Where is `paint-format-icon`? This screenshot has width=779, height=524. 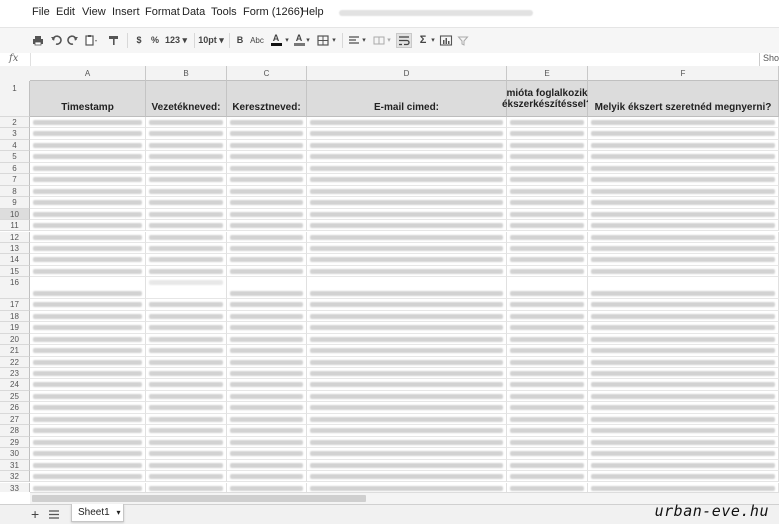
paint-format-icon is located at coordinates (114, 40).